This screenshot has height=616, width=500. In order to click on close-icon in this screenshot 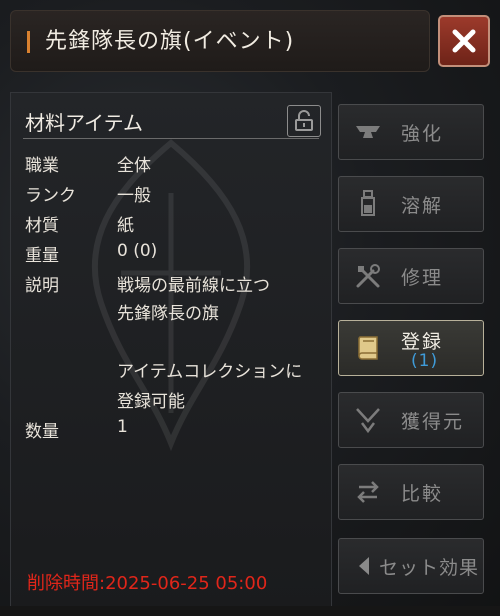, I will do `click(464, 41)`.